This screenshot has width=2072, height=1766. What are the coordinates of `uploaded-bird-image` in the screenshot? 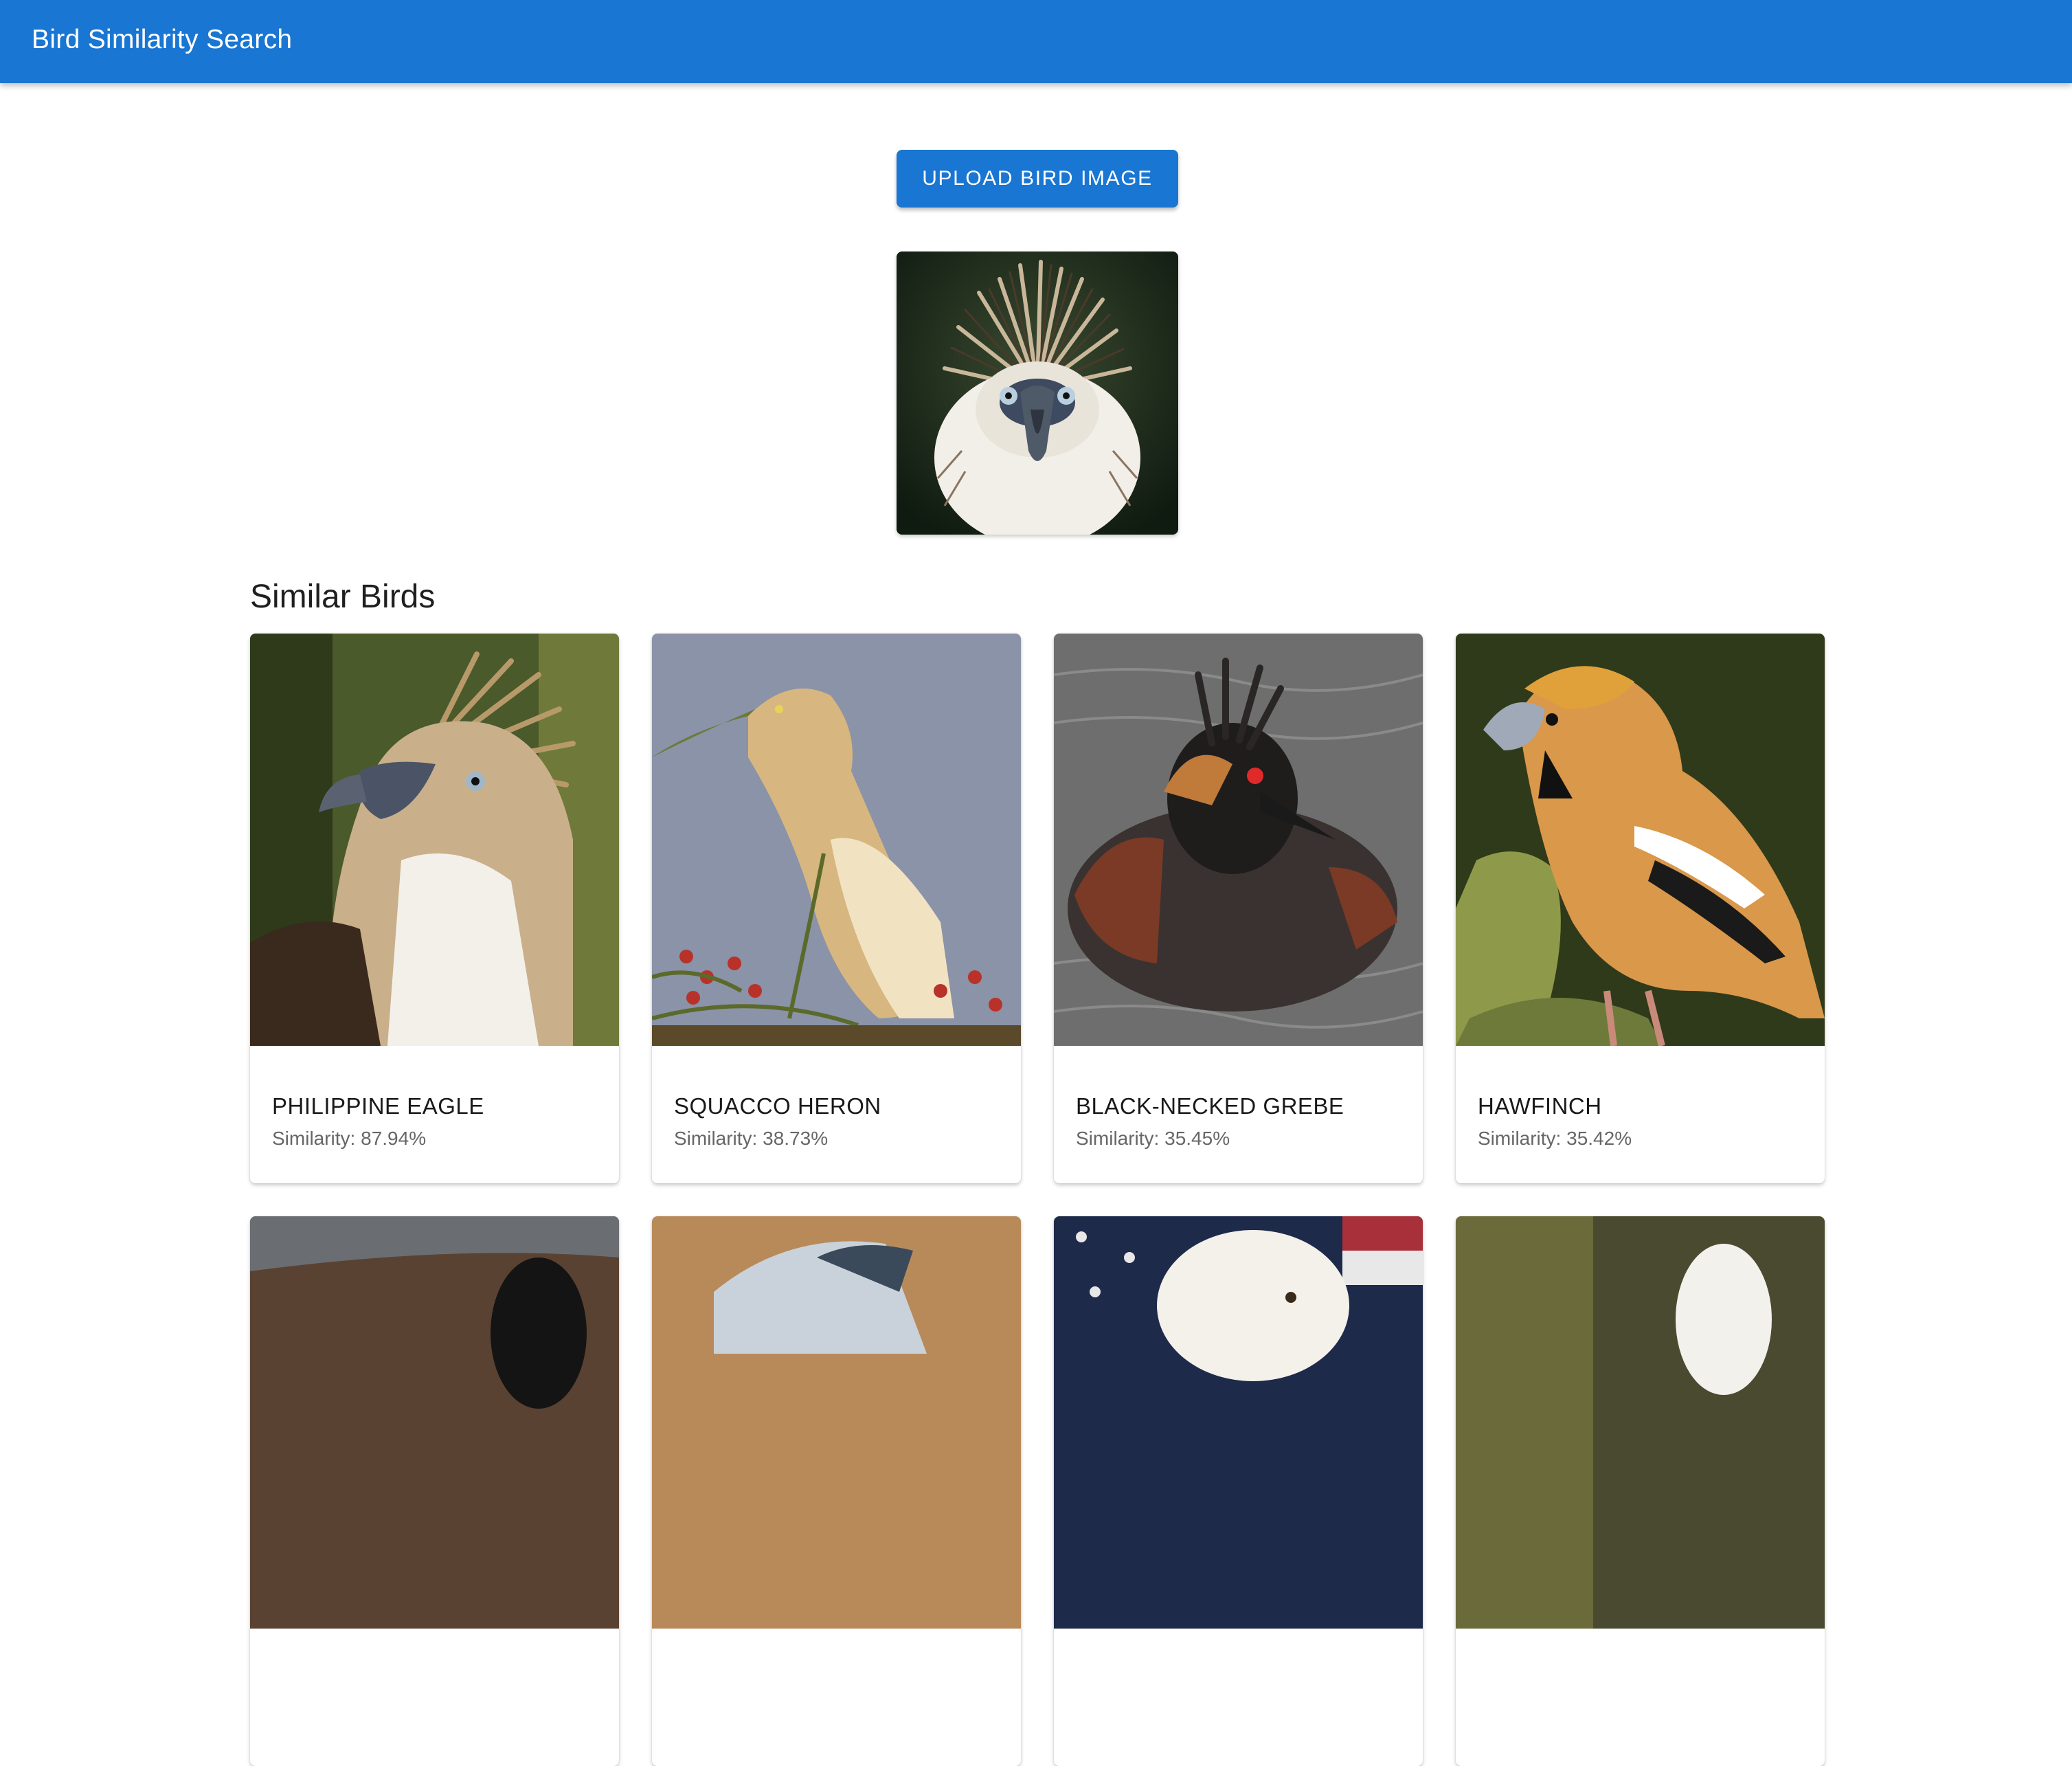 It's located at (1037, 393).